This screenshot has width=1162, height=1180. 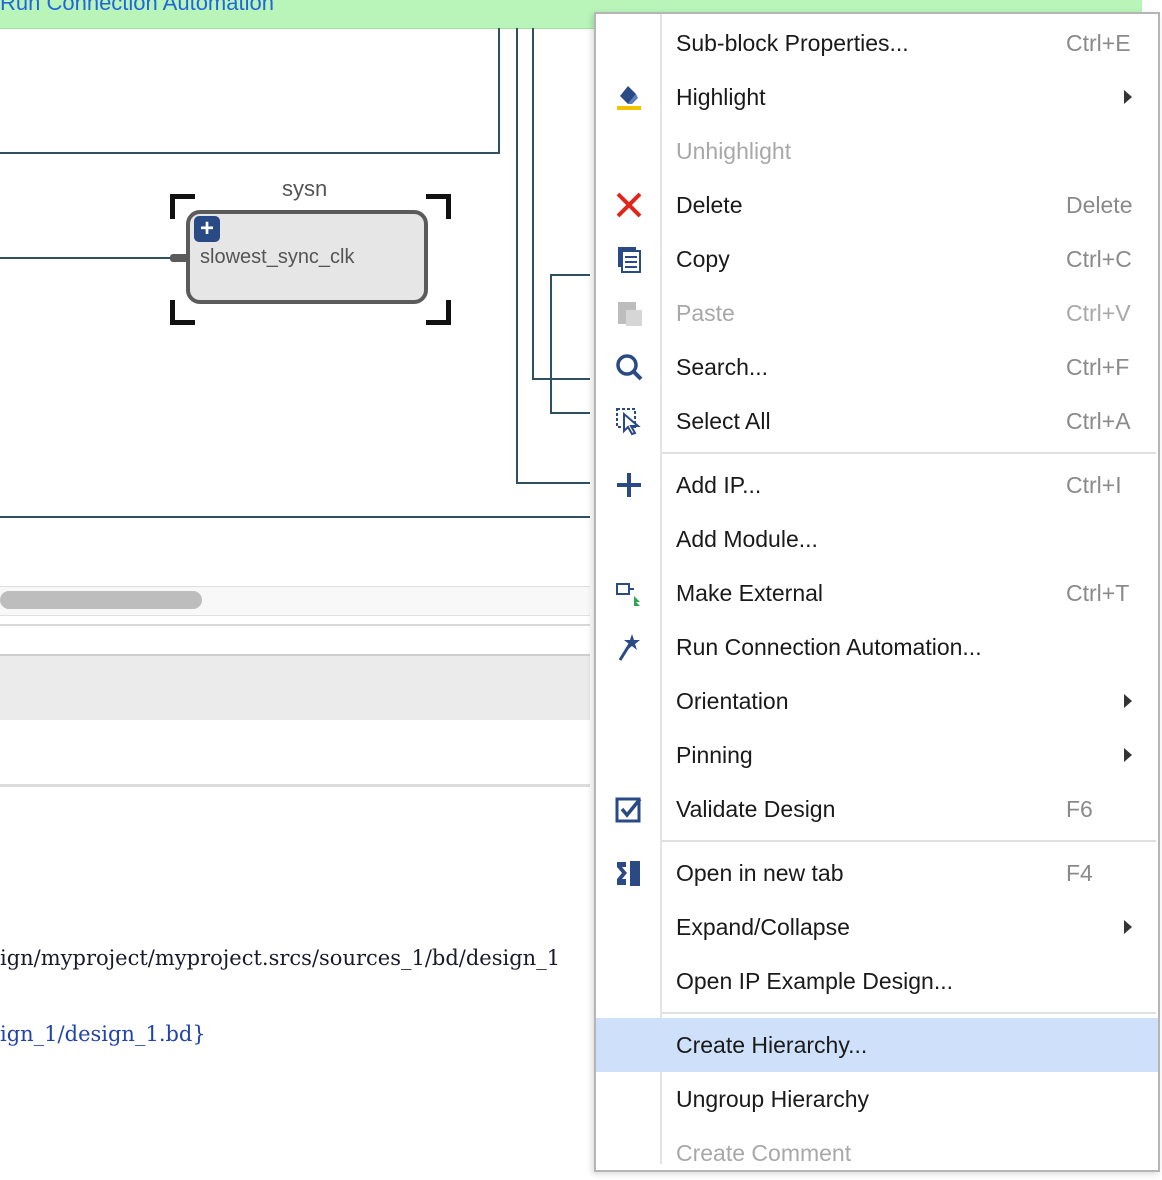 I want to click on menu-item-label: Ungroup Hierarchy, so click(x=773, y=1099).